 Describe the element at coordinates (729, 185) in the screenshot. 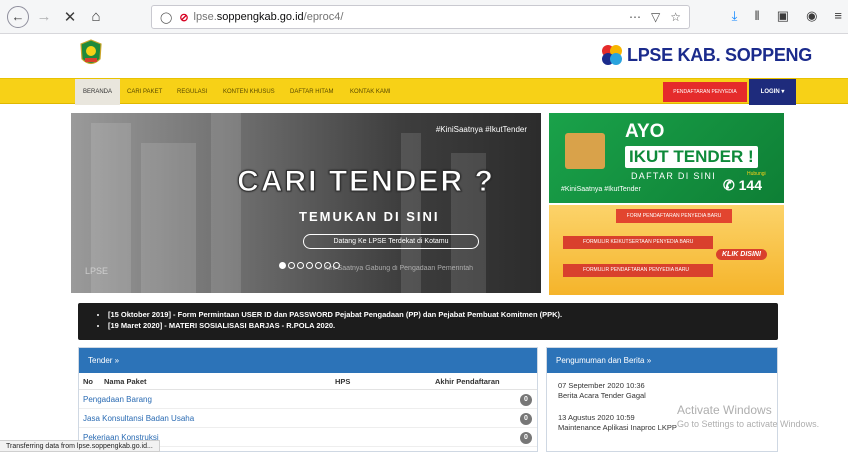

I see `phone-icon: ✆` at that location.